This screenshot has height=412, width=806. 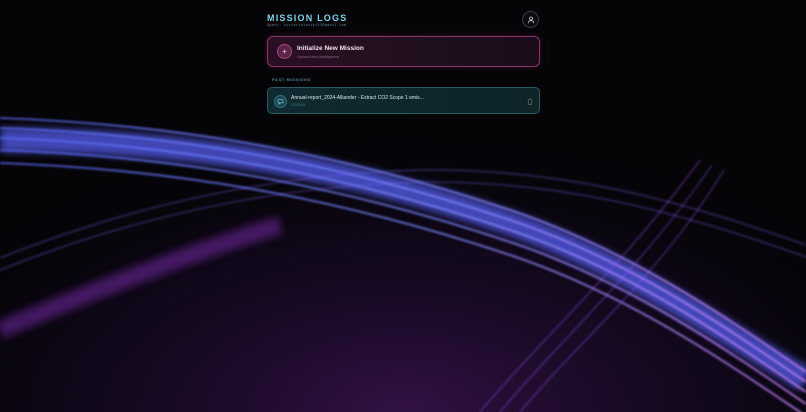 I want to click on plus-icon: +, so click(x=284, y=51).